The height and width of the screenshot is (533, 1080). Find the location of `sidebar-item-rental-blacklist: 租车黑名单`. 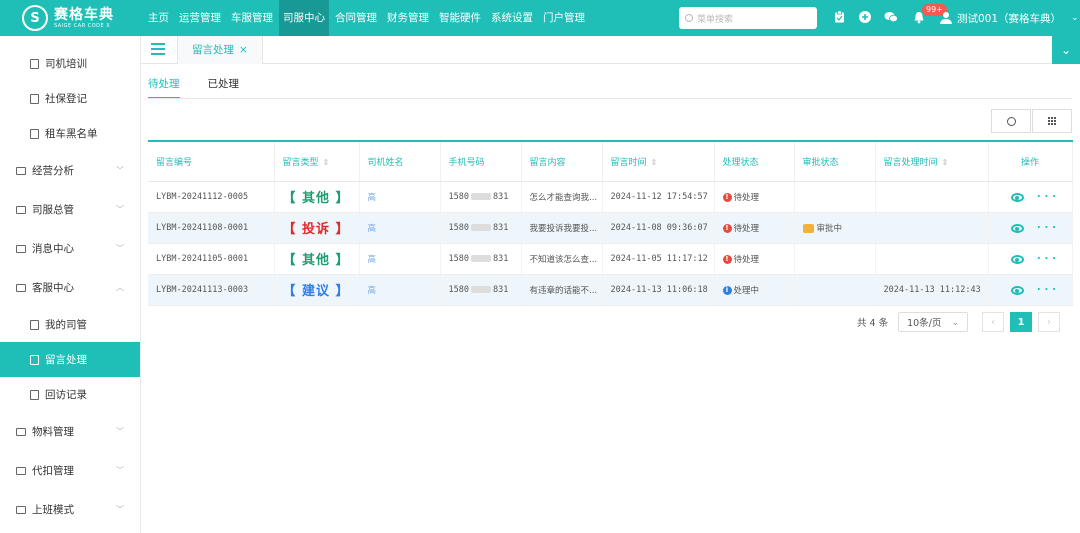

sidebar-item-rental-blacklist: 租车黑名单 is located at coordinates (70, 133).